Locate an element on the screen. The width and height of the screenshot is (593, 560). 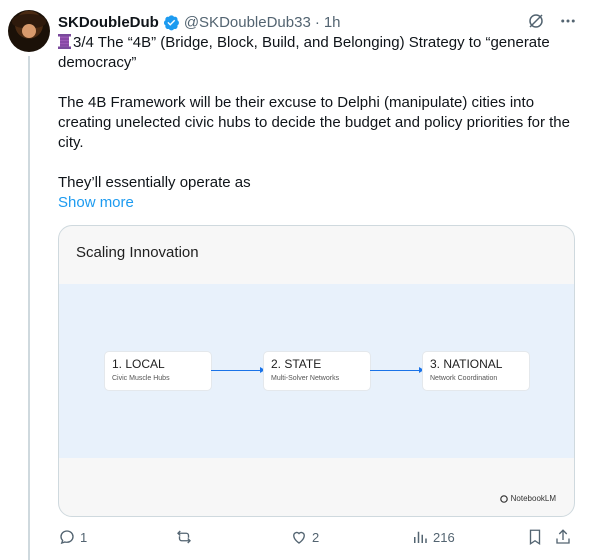
avatar is located at coordinates (29, 31).